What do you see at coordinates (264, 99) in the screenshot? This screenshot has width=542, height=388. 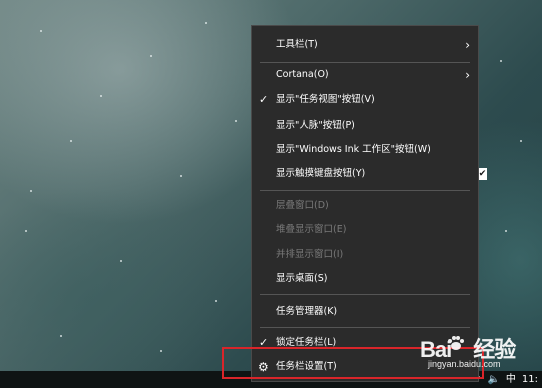 I see `checkmark-icon: ✓` at bounding box center [264, 99].